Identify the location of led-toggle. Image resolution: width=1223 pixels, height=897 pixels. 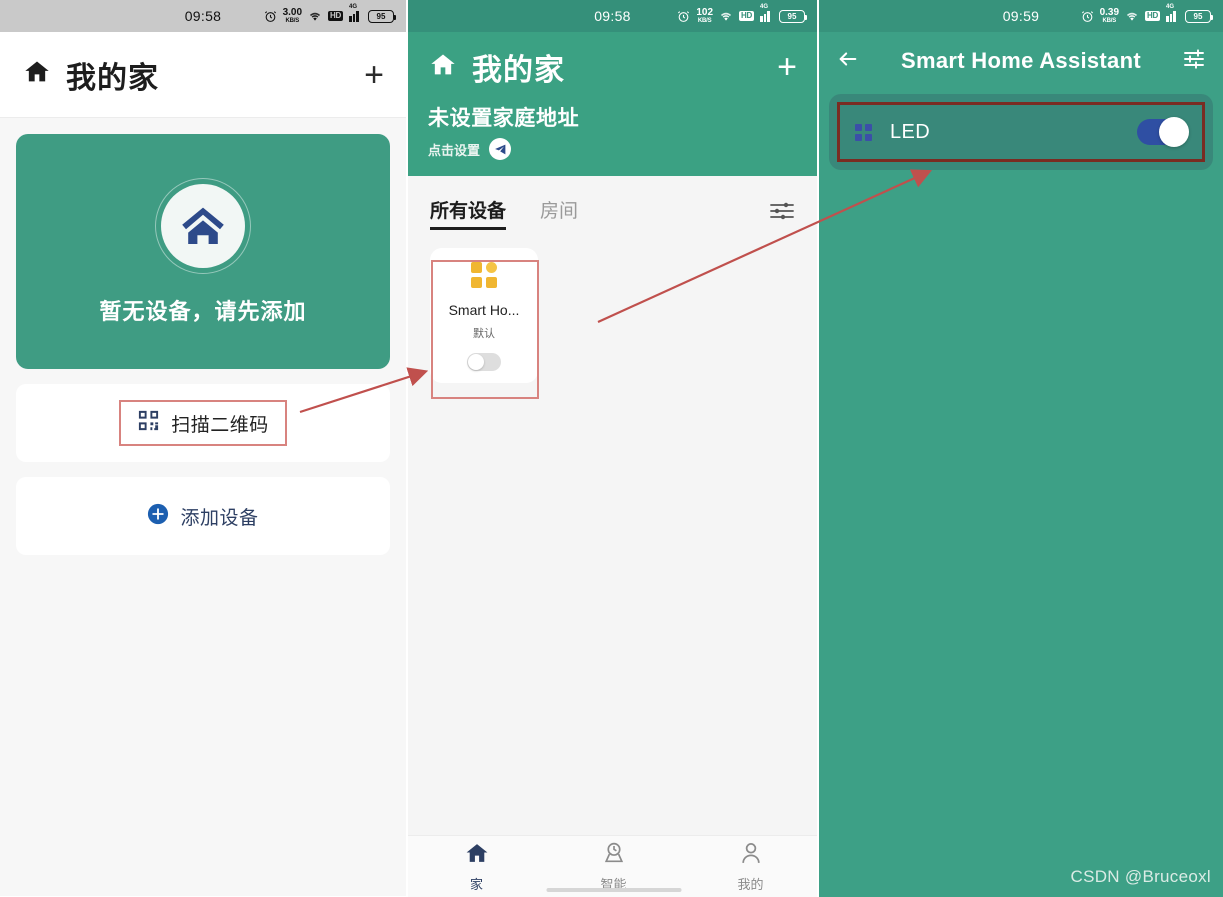
(1163, 132).